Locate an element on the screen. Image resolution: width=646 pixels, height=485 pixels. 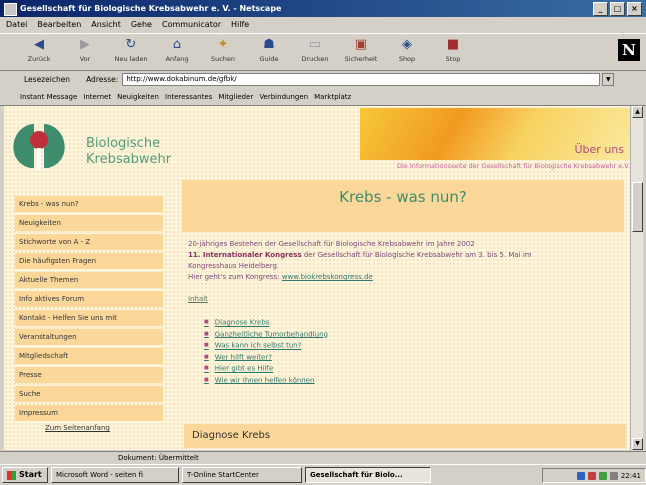
nav-item-suche: Suche is located at coordinates (89, 394).